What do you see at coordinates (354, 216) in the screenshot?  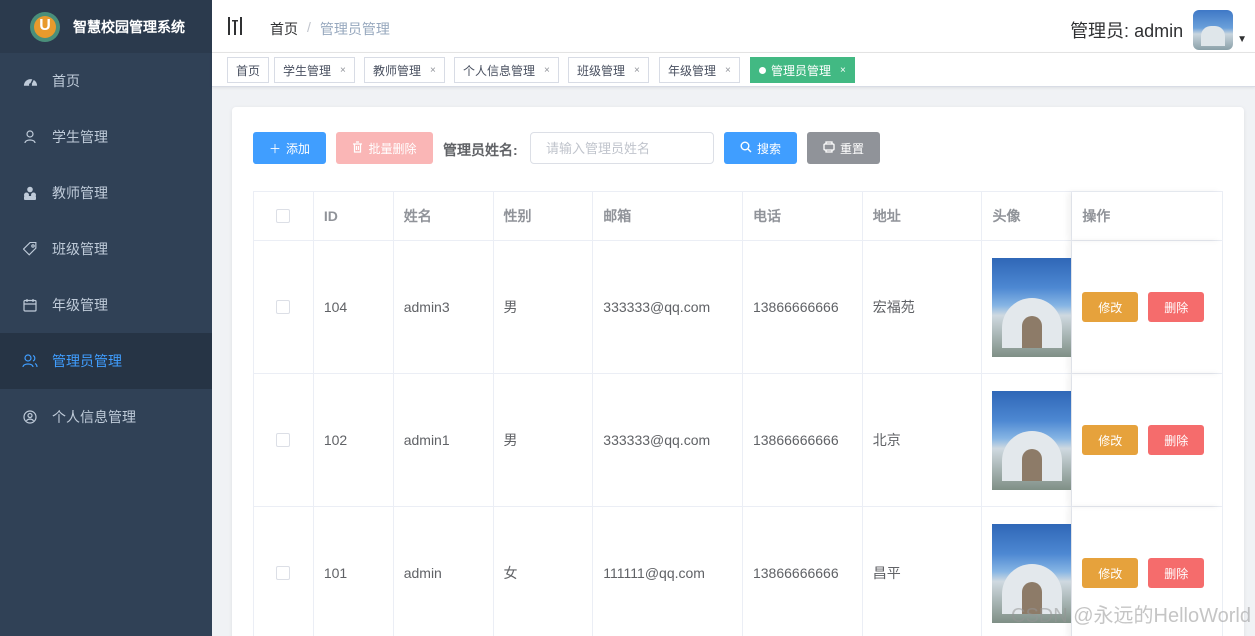 I see `column-header: ID` at bounding box center [354, 216].